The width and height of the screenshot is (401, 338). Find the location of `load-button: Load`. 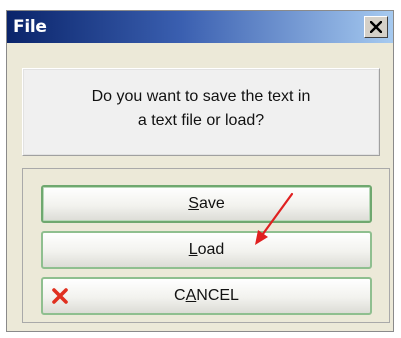

load-button: Load is located at coordinates (206, 250).